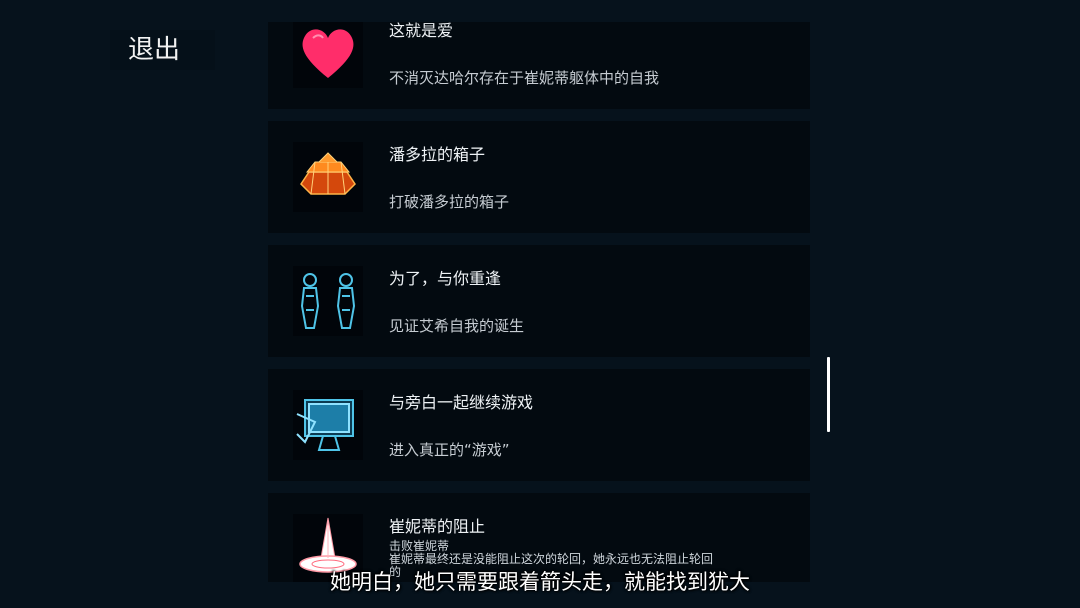  Describe the element at coordinates (437, 154) in the screenshot. I see `achievement-title: 潘多拉的箱子` at that location.